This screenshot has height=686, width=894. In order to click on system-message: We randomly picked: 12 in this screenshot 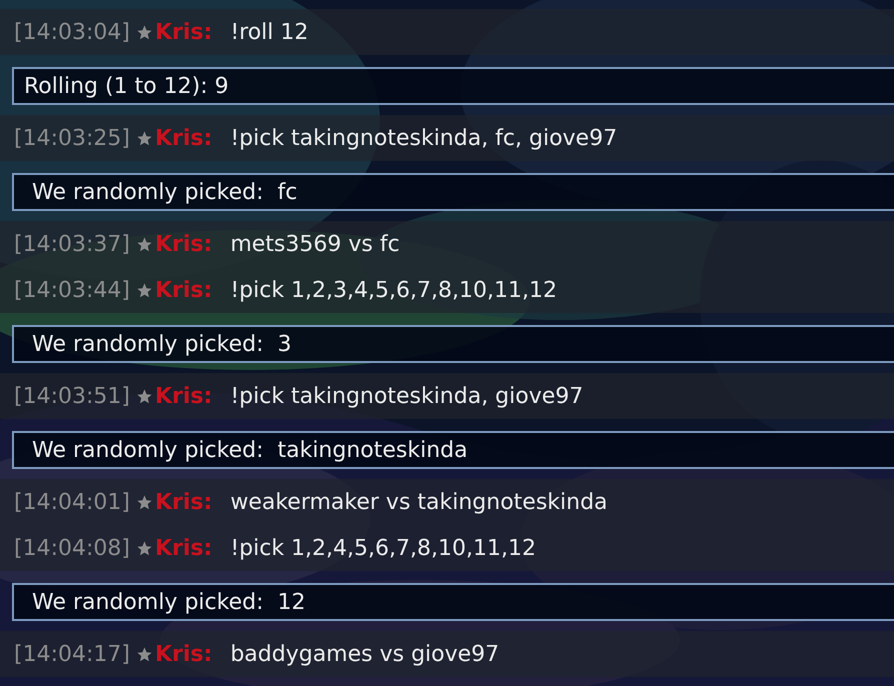, I will do `click(453, 602)`.